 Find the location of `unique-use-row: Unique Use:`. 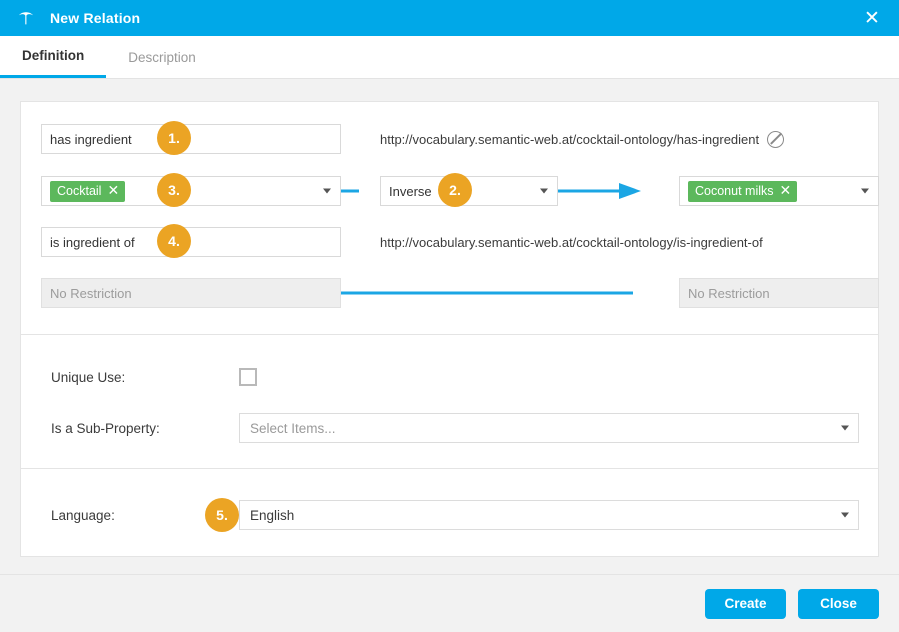

unique-use-row: Unique Use: is located at coordinates (449, 377).